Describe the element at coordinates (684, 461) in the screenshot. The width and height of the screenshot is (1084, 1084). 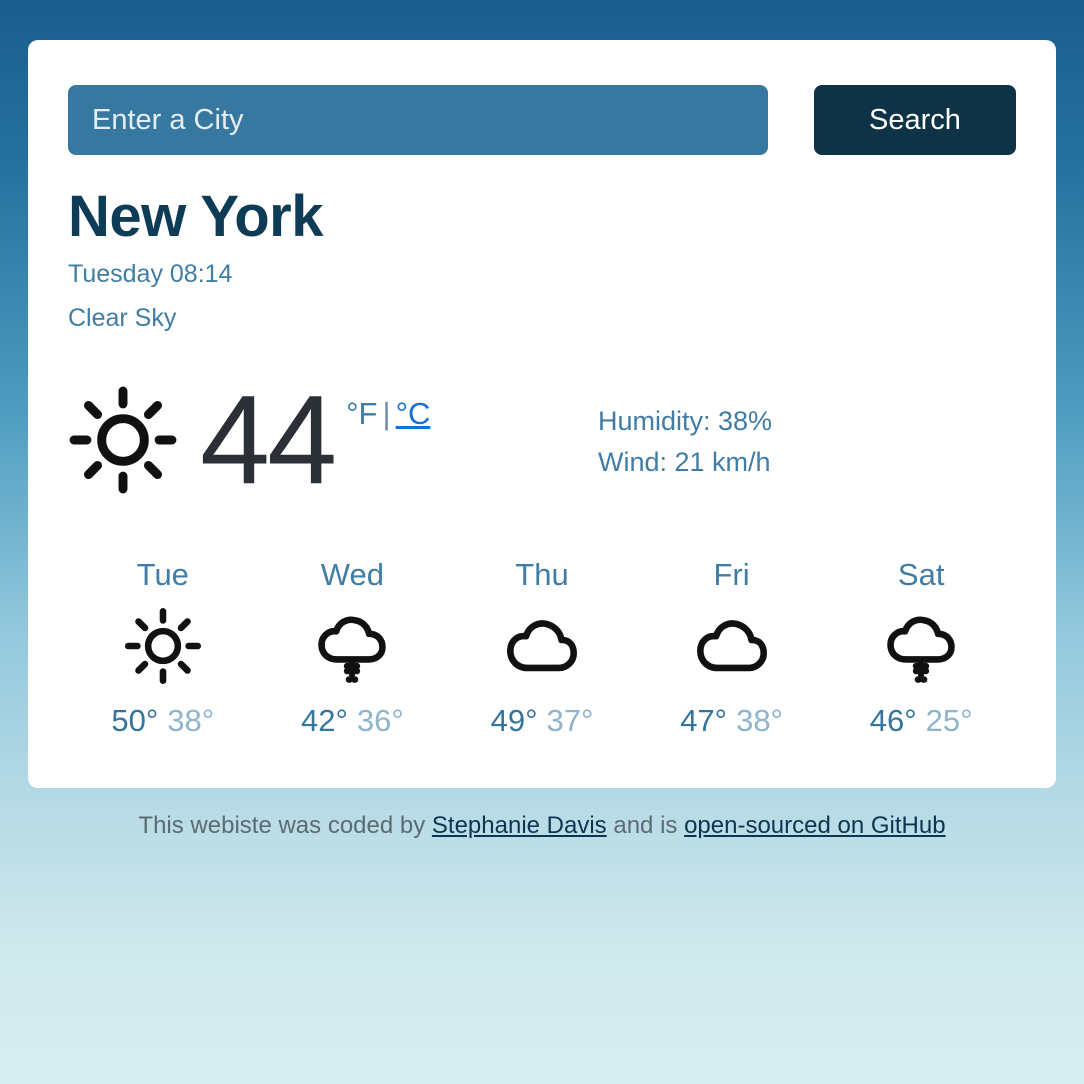
I see `wind-value: Wind: 21 km/h` at that location.